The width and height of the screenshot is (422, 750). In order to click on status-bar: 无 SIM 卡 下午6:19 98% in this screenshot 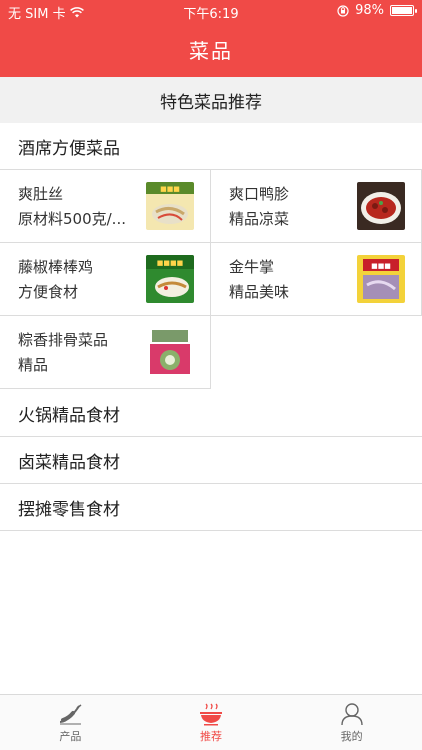, I will do `click(211, 11)`.